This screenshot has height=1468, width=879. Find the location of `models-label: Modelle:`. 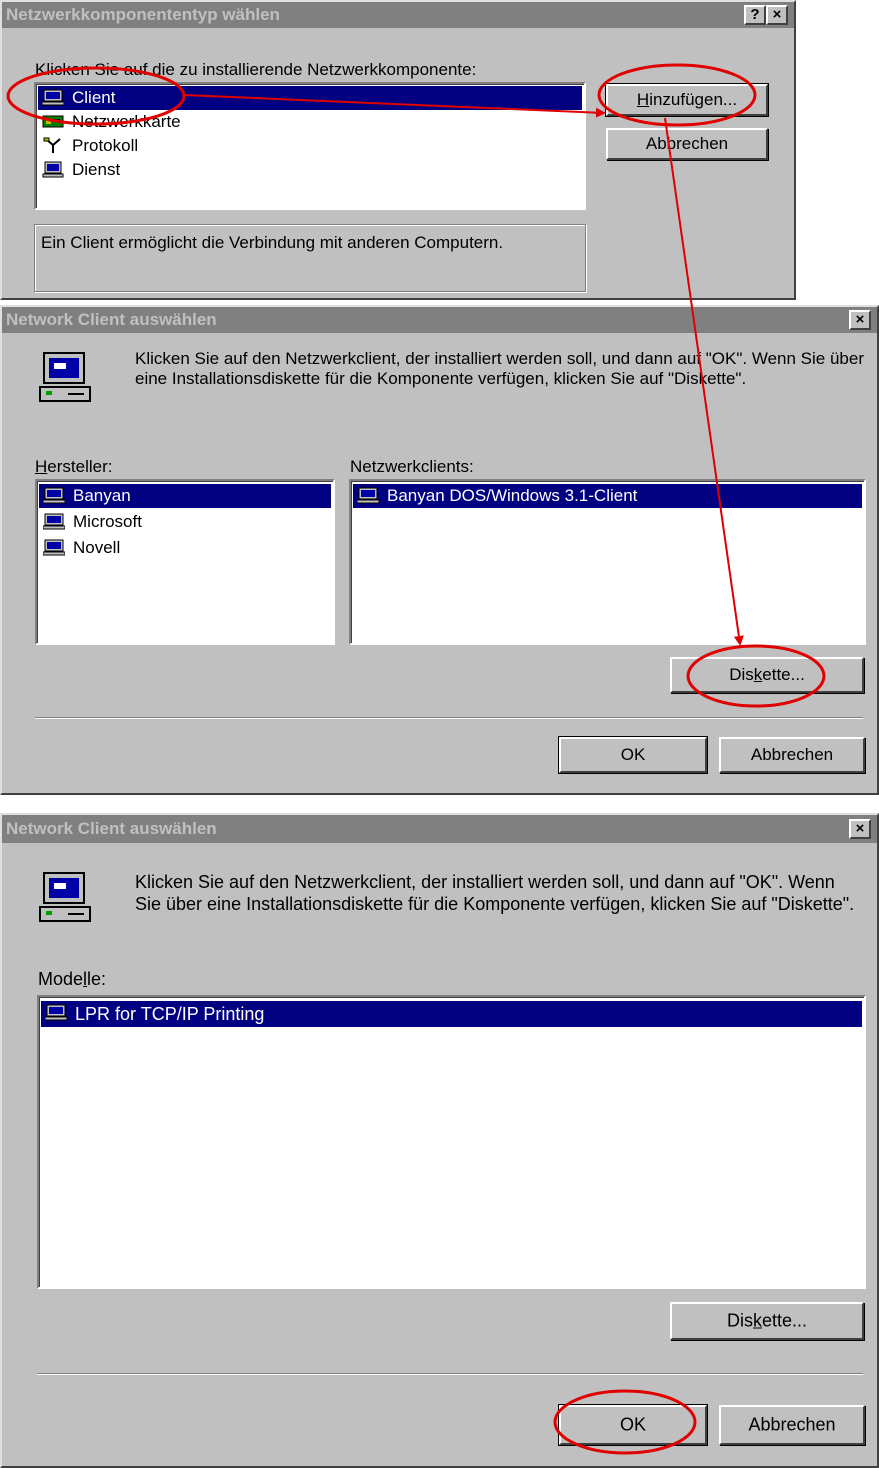

models-label: Modelle: is located at coordinates (72, 979).